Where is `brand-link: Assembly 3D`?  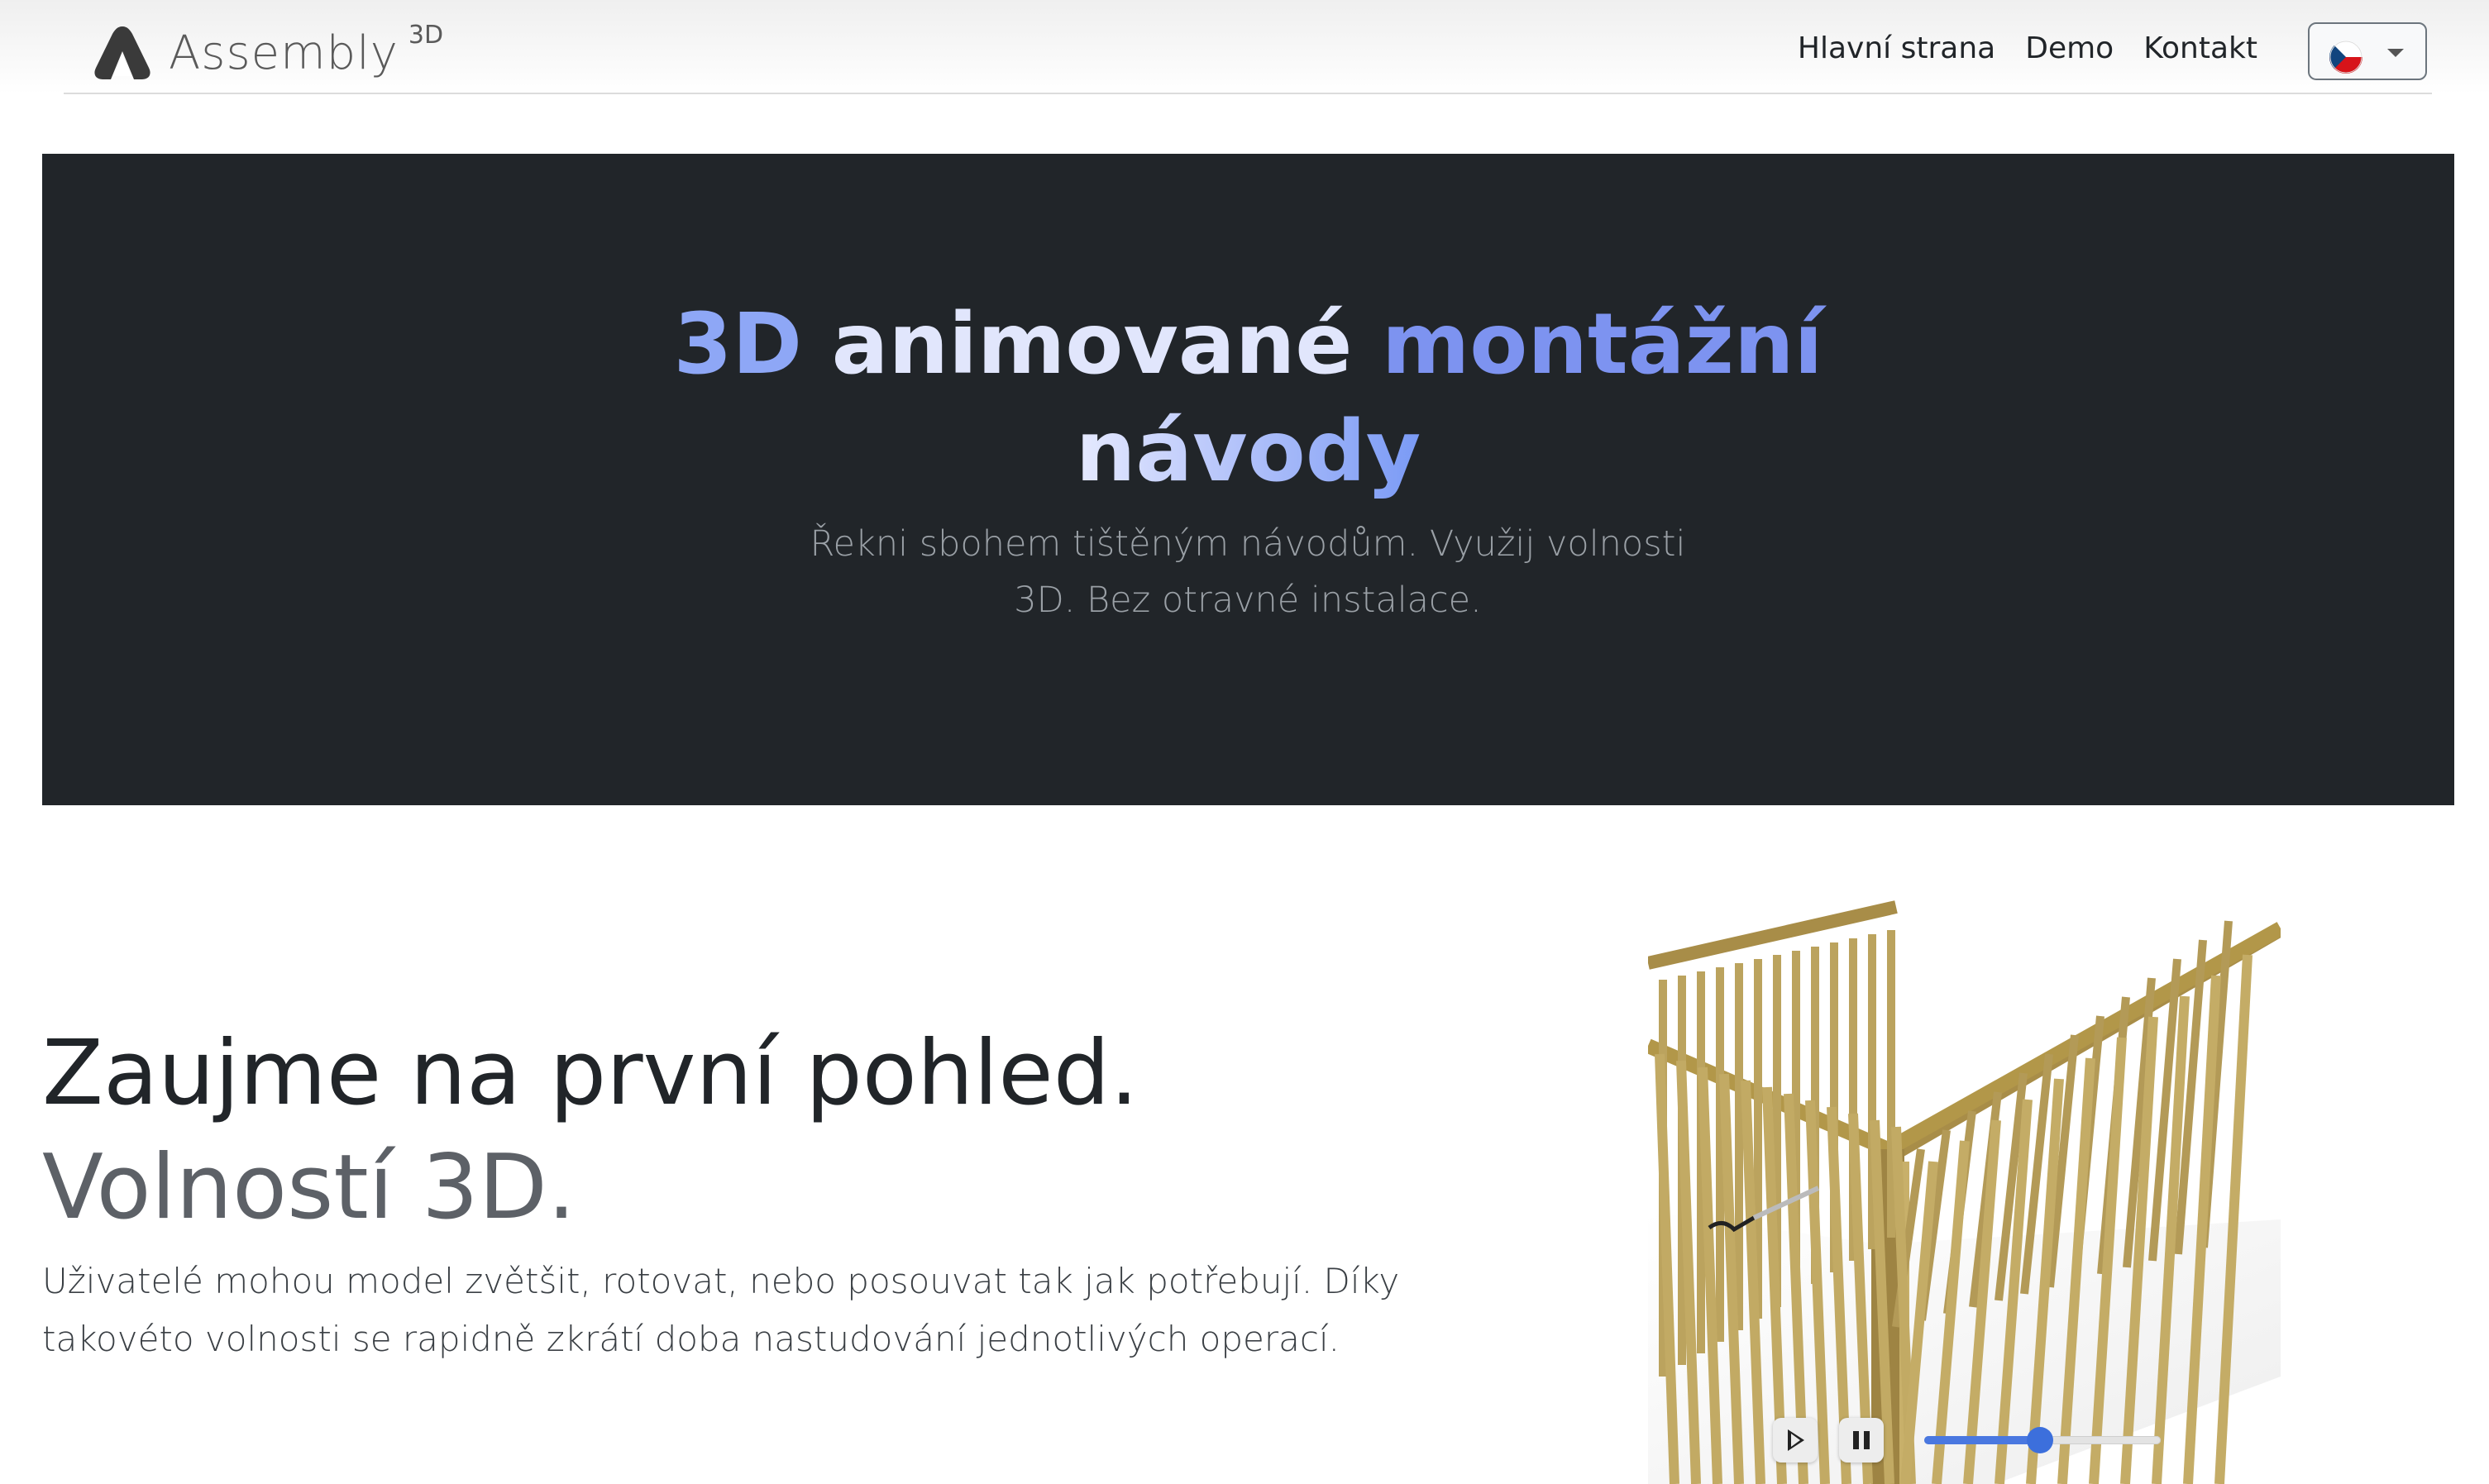
brand-link: Assembly 3D is located at coordinates (267, 53).